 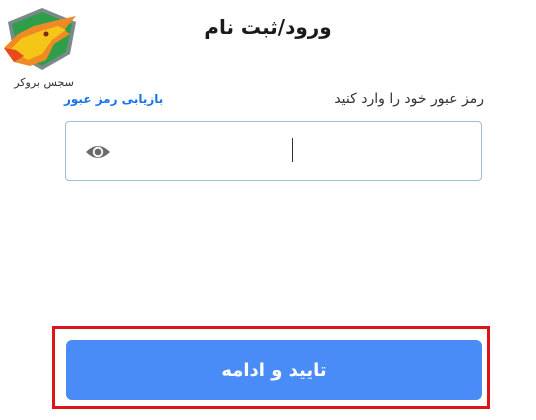 I want to click on text-cursor, so click(x=292, y=150).